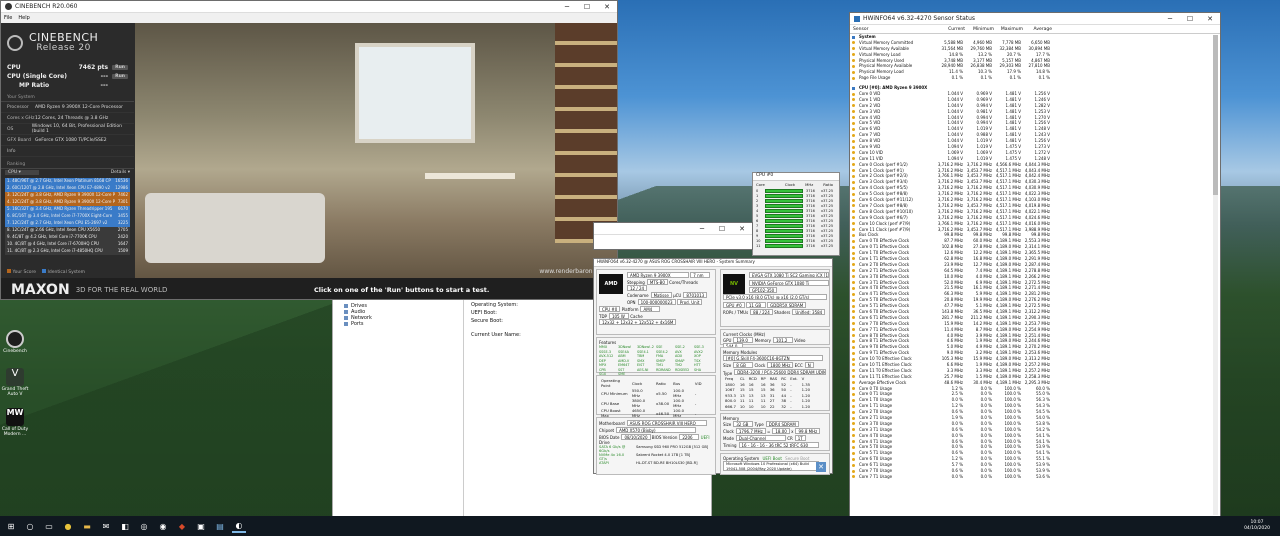  Describe the element at coordinates (787, 305) in the screenshot. I see `gpu-memtype: GDDR5X SDRAM` at that location.